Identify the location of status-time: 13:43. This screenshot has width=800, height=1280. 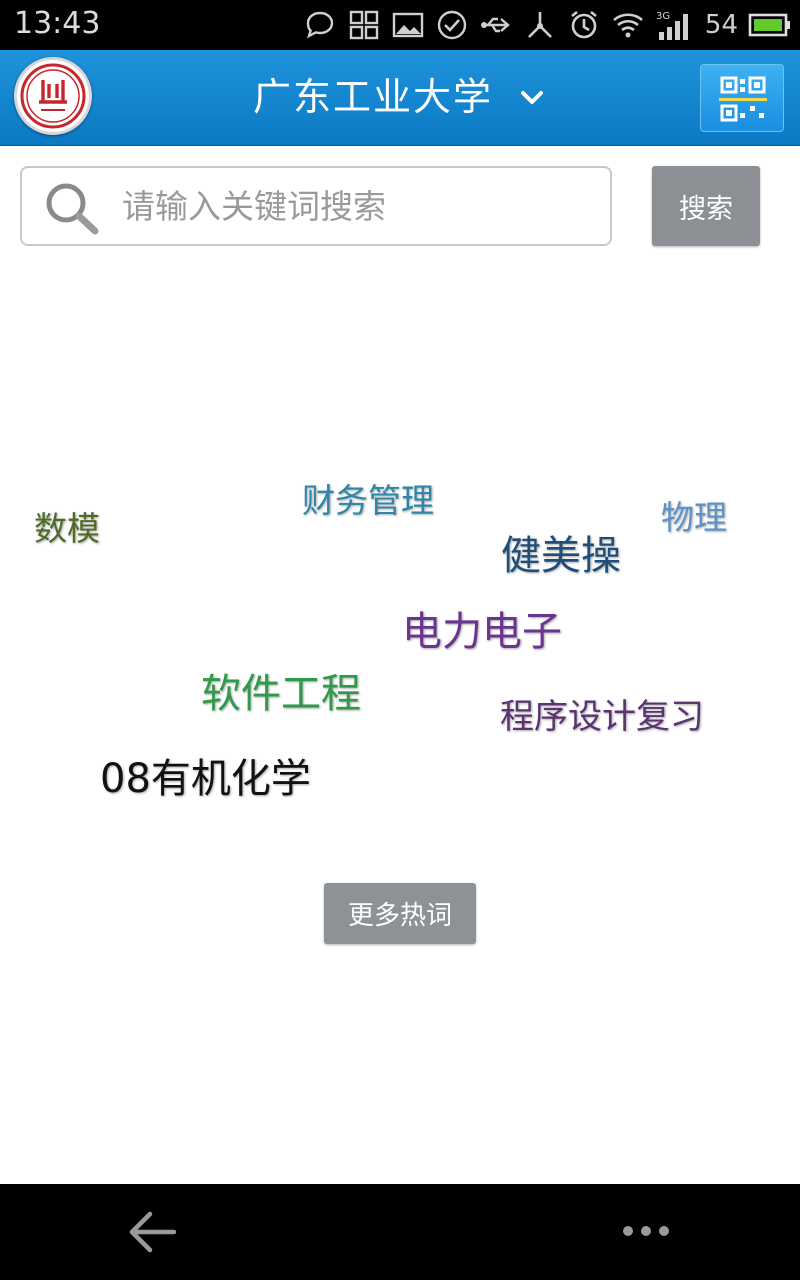
(57, 23).